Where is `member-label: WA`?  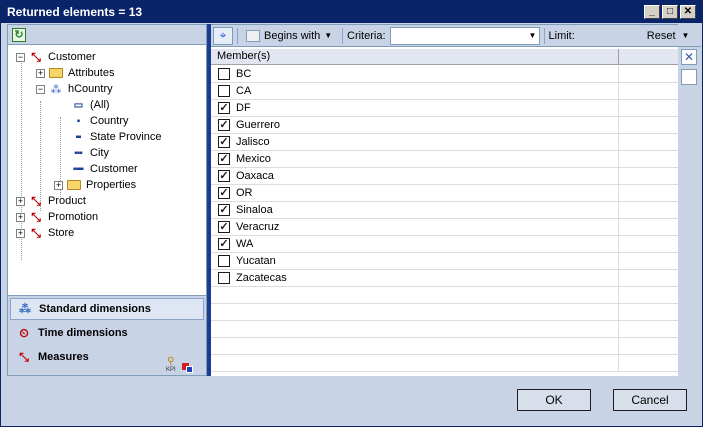 member-label: WA is located at coordinates (245, 244).